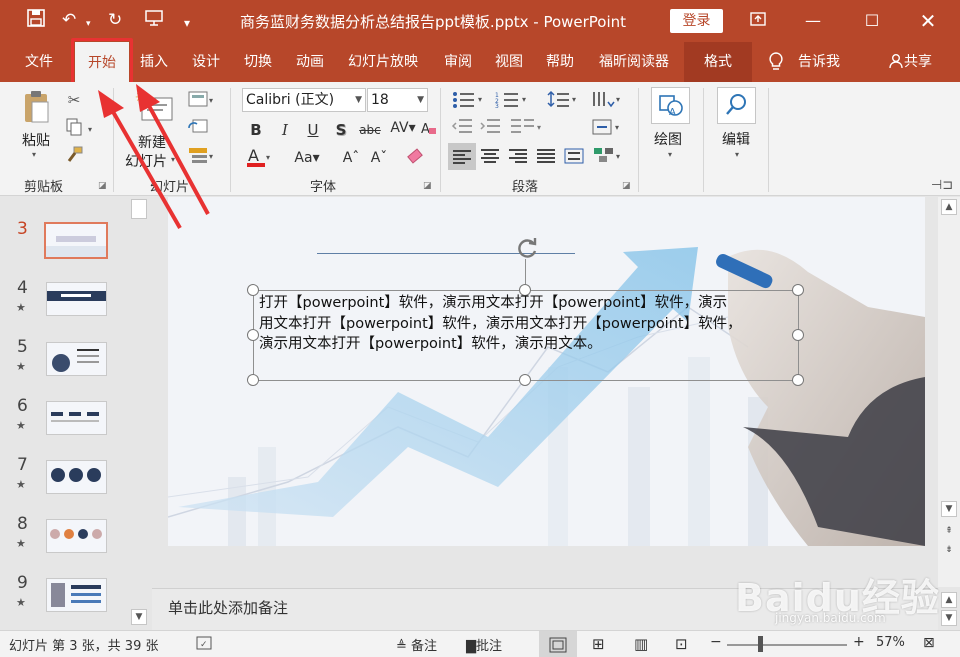 The image size is (960, 657). Describe the element at coordinates (205, 645) in the screenshot. I see `spellcheck-icon: ✓` at that location.